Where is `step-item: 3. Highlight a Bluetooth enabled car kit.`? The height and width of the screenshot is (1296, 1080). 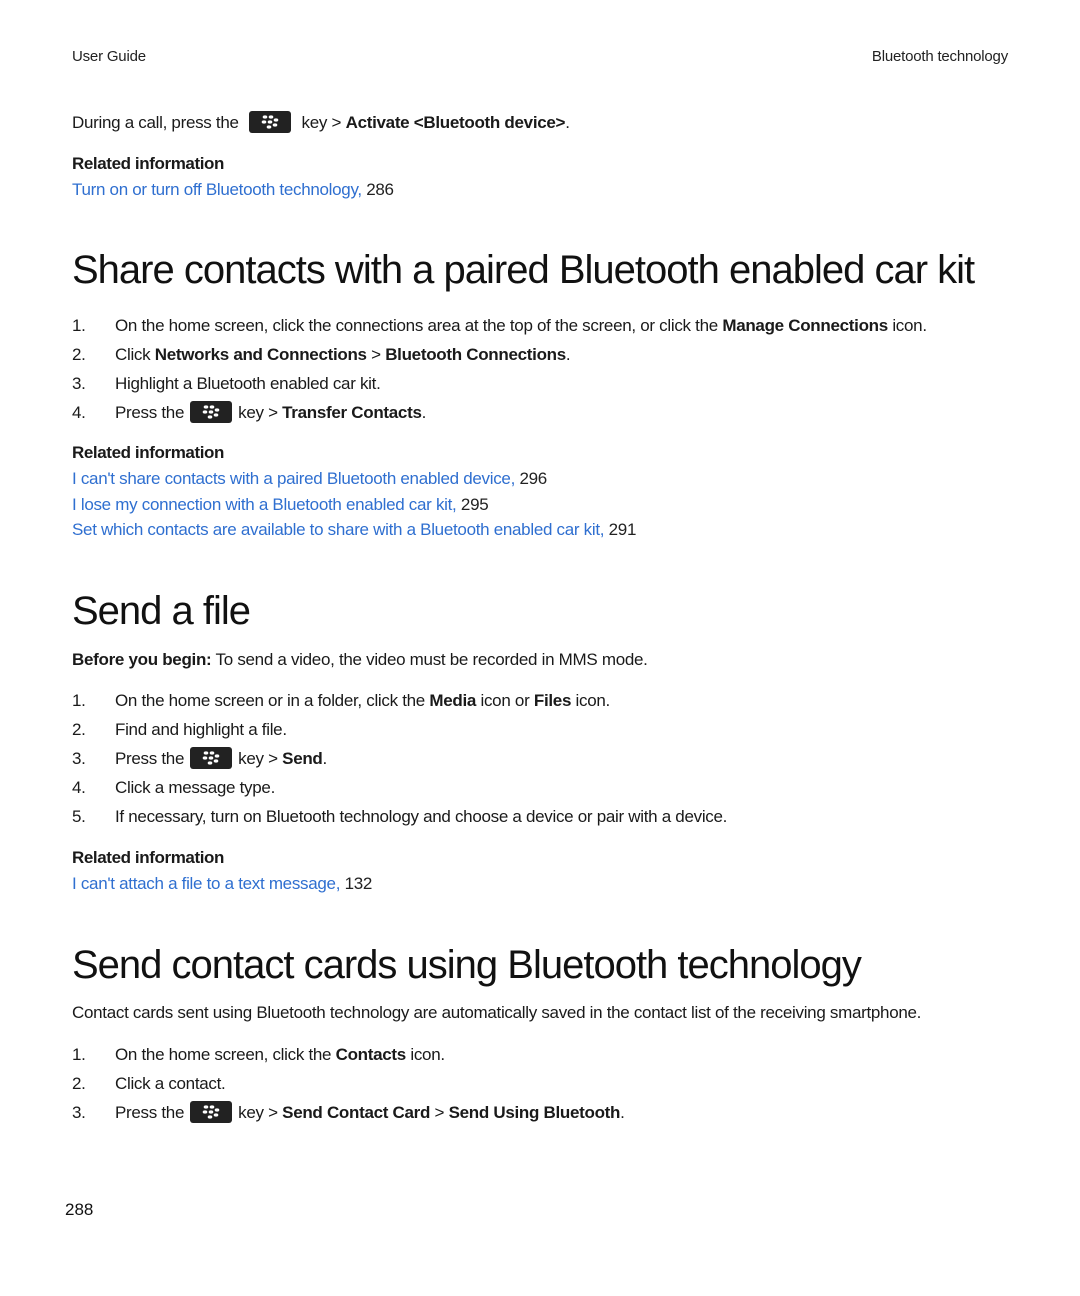 step-item: 3. Highlight a Bluetooth enabled car kit. is located at coordinates (499, 383).